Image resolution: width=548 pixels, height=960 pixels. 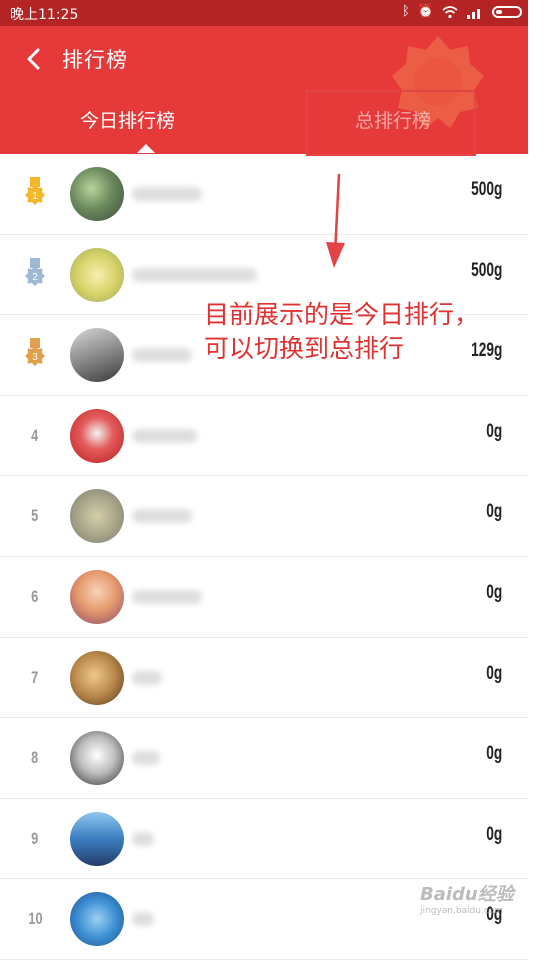 What do you see at coordinates (264, 758) in the screenshot?
I see `ranking-row: 8 0g` at bounding box center [264, 758].